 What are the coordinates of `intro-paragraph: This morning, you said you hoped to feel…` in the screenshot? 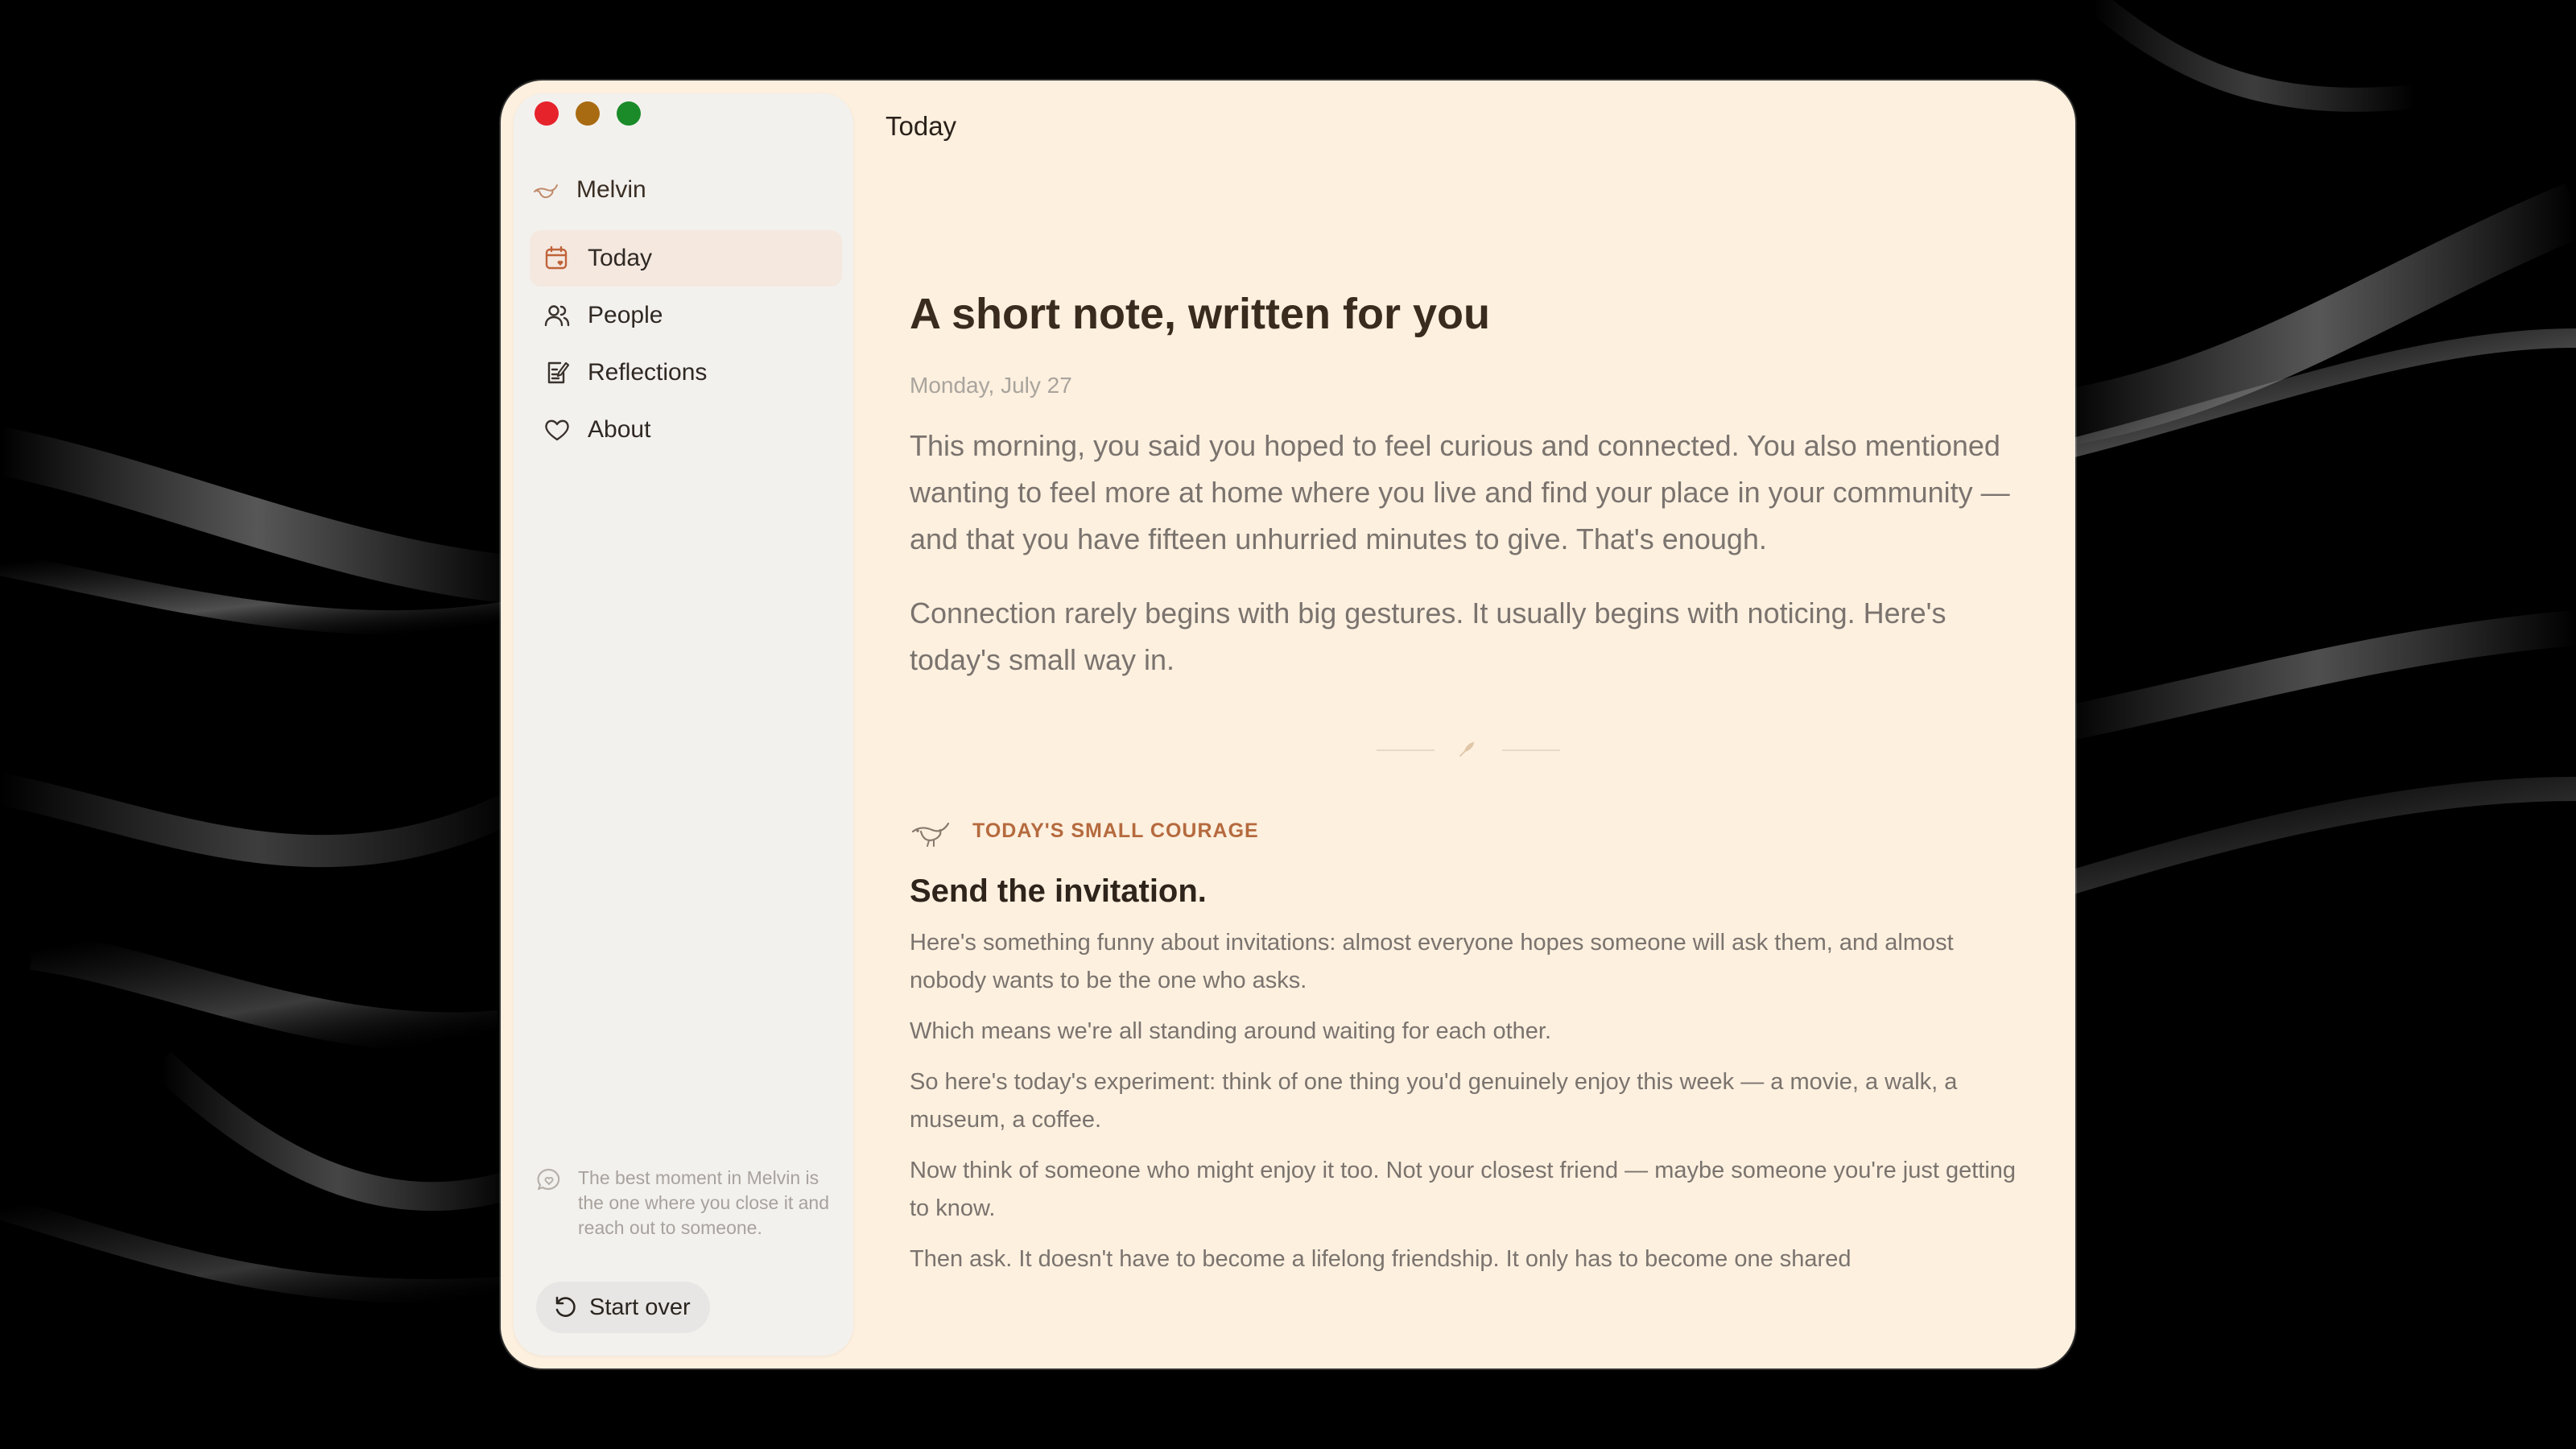 It's located at (1460, 491).